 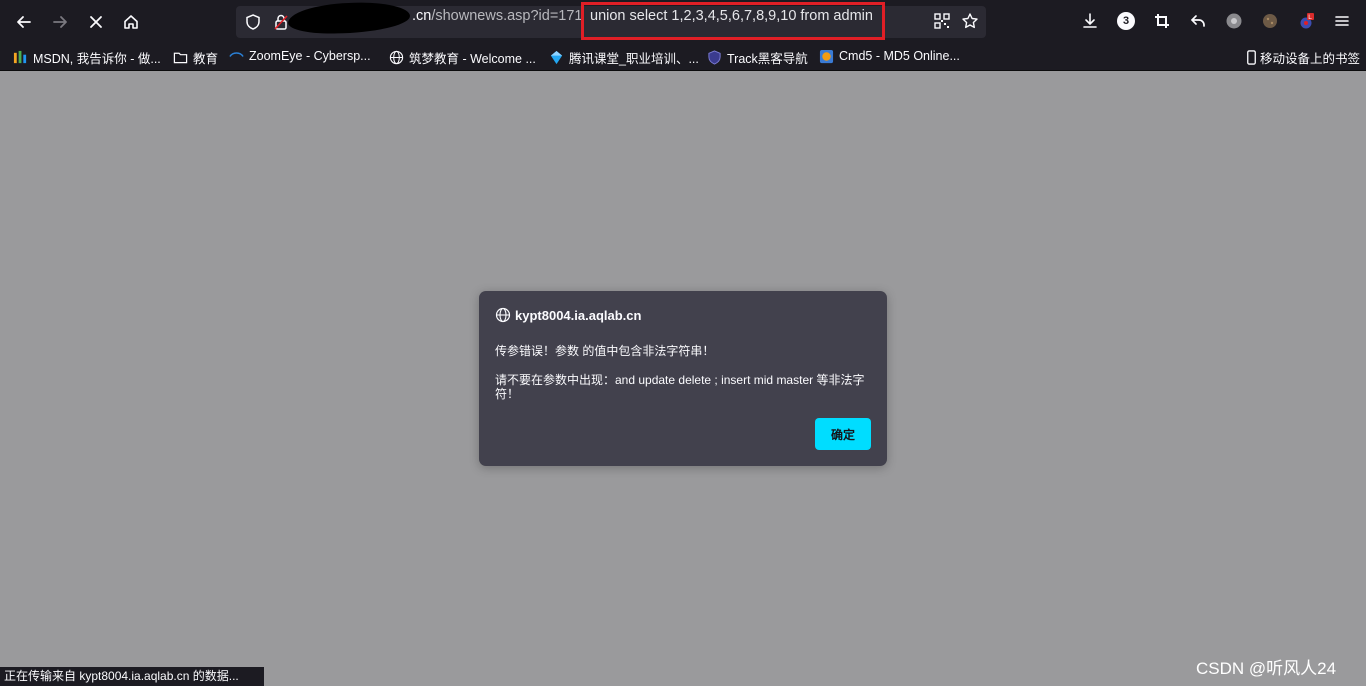 I want to click on dialog-title: kypt8004.ia.aqlab.cn, so click(x=568, y=315).